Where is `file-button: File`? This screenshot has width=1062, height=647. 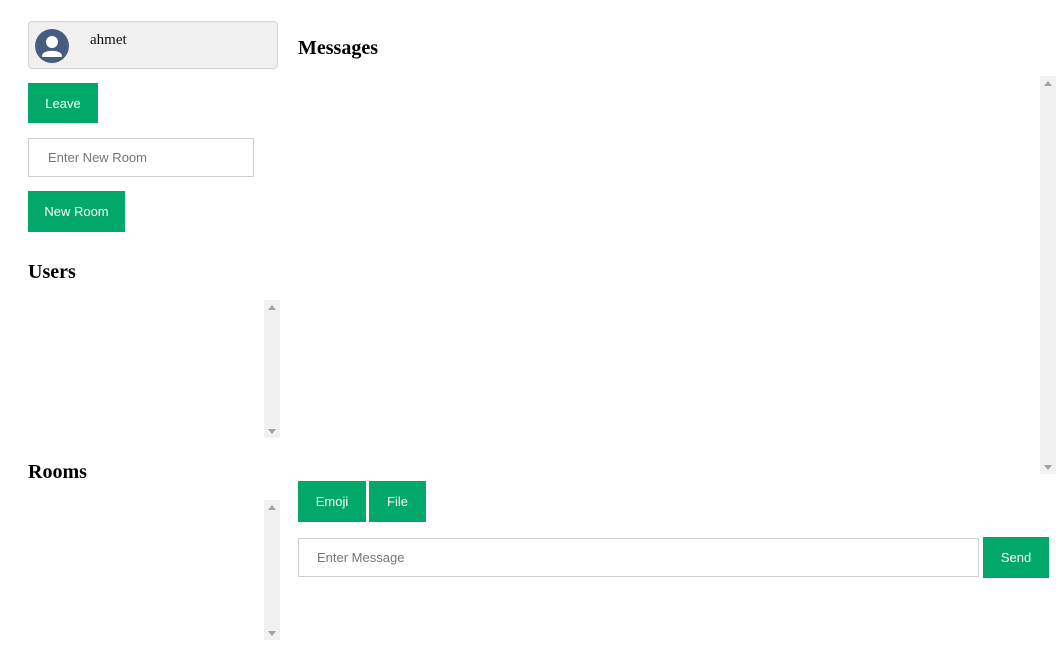
file-button: File is located at coordinates (397, 501).